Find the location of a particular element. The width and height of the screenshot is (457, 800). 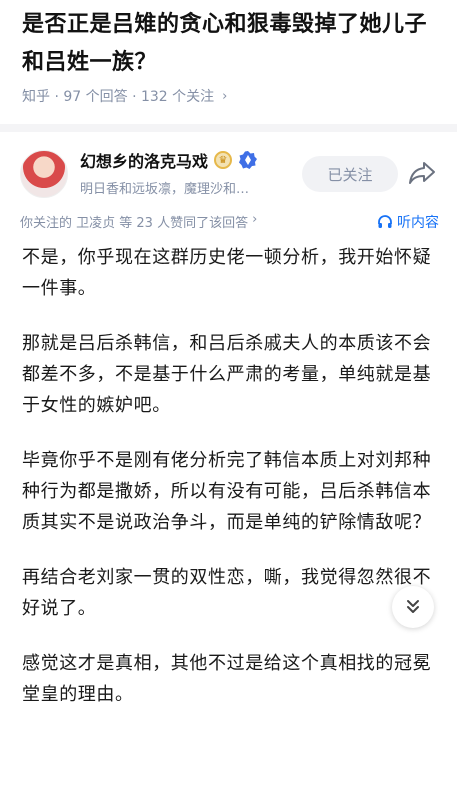

listen-button: 听内容 is located at coordinates (408, 222).